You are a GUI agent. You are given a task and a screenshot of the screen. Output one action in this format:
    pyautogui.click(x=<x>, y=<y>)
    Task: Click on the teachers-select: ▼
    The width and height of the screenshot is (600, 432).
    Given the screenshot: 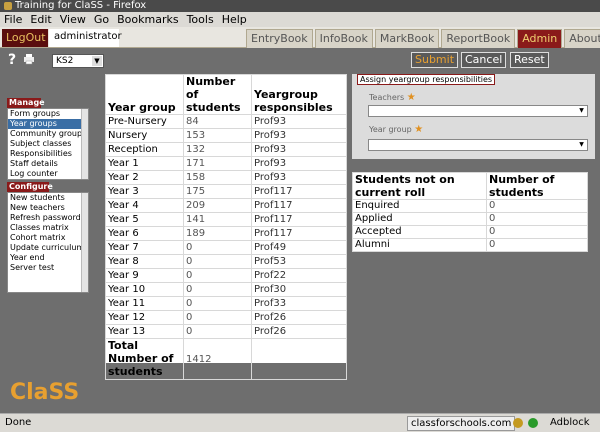 What is the action you would take?
    pyautogui.click(x=478, y=111)
    